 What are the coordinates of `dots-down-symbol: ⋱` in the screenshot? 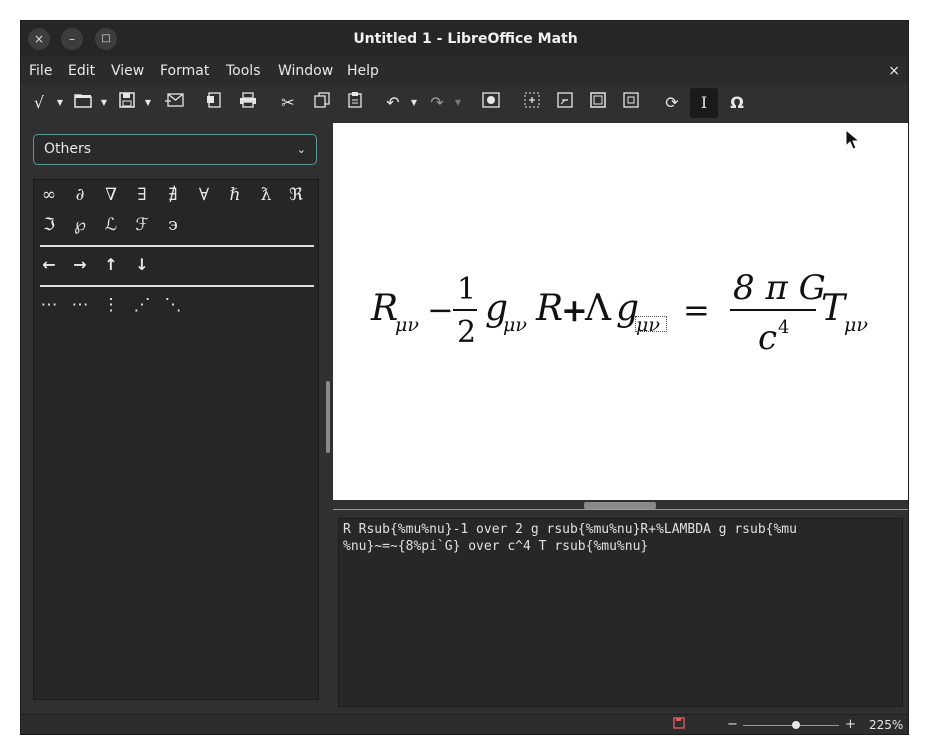 It's located at (173, 305).